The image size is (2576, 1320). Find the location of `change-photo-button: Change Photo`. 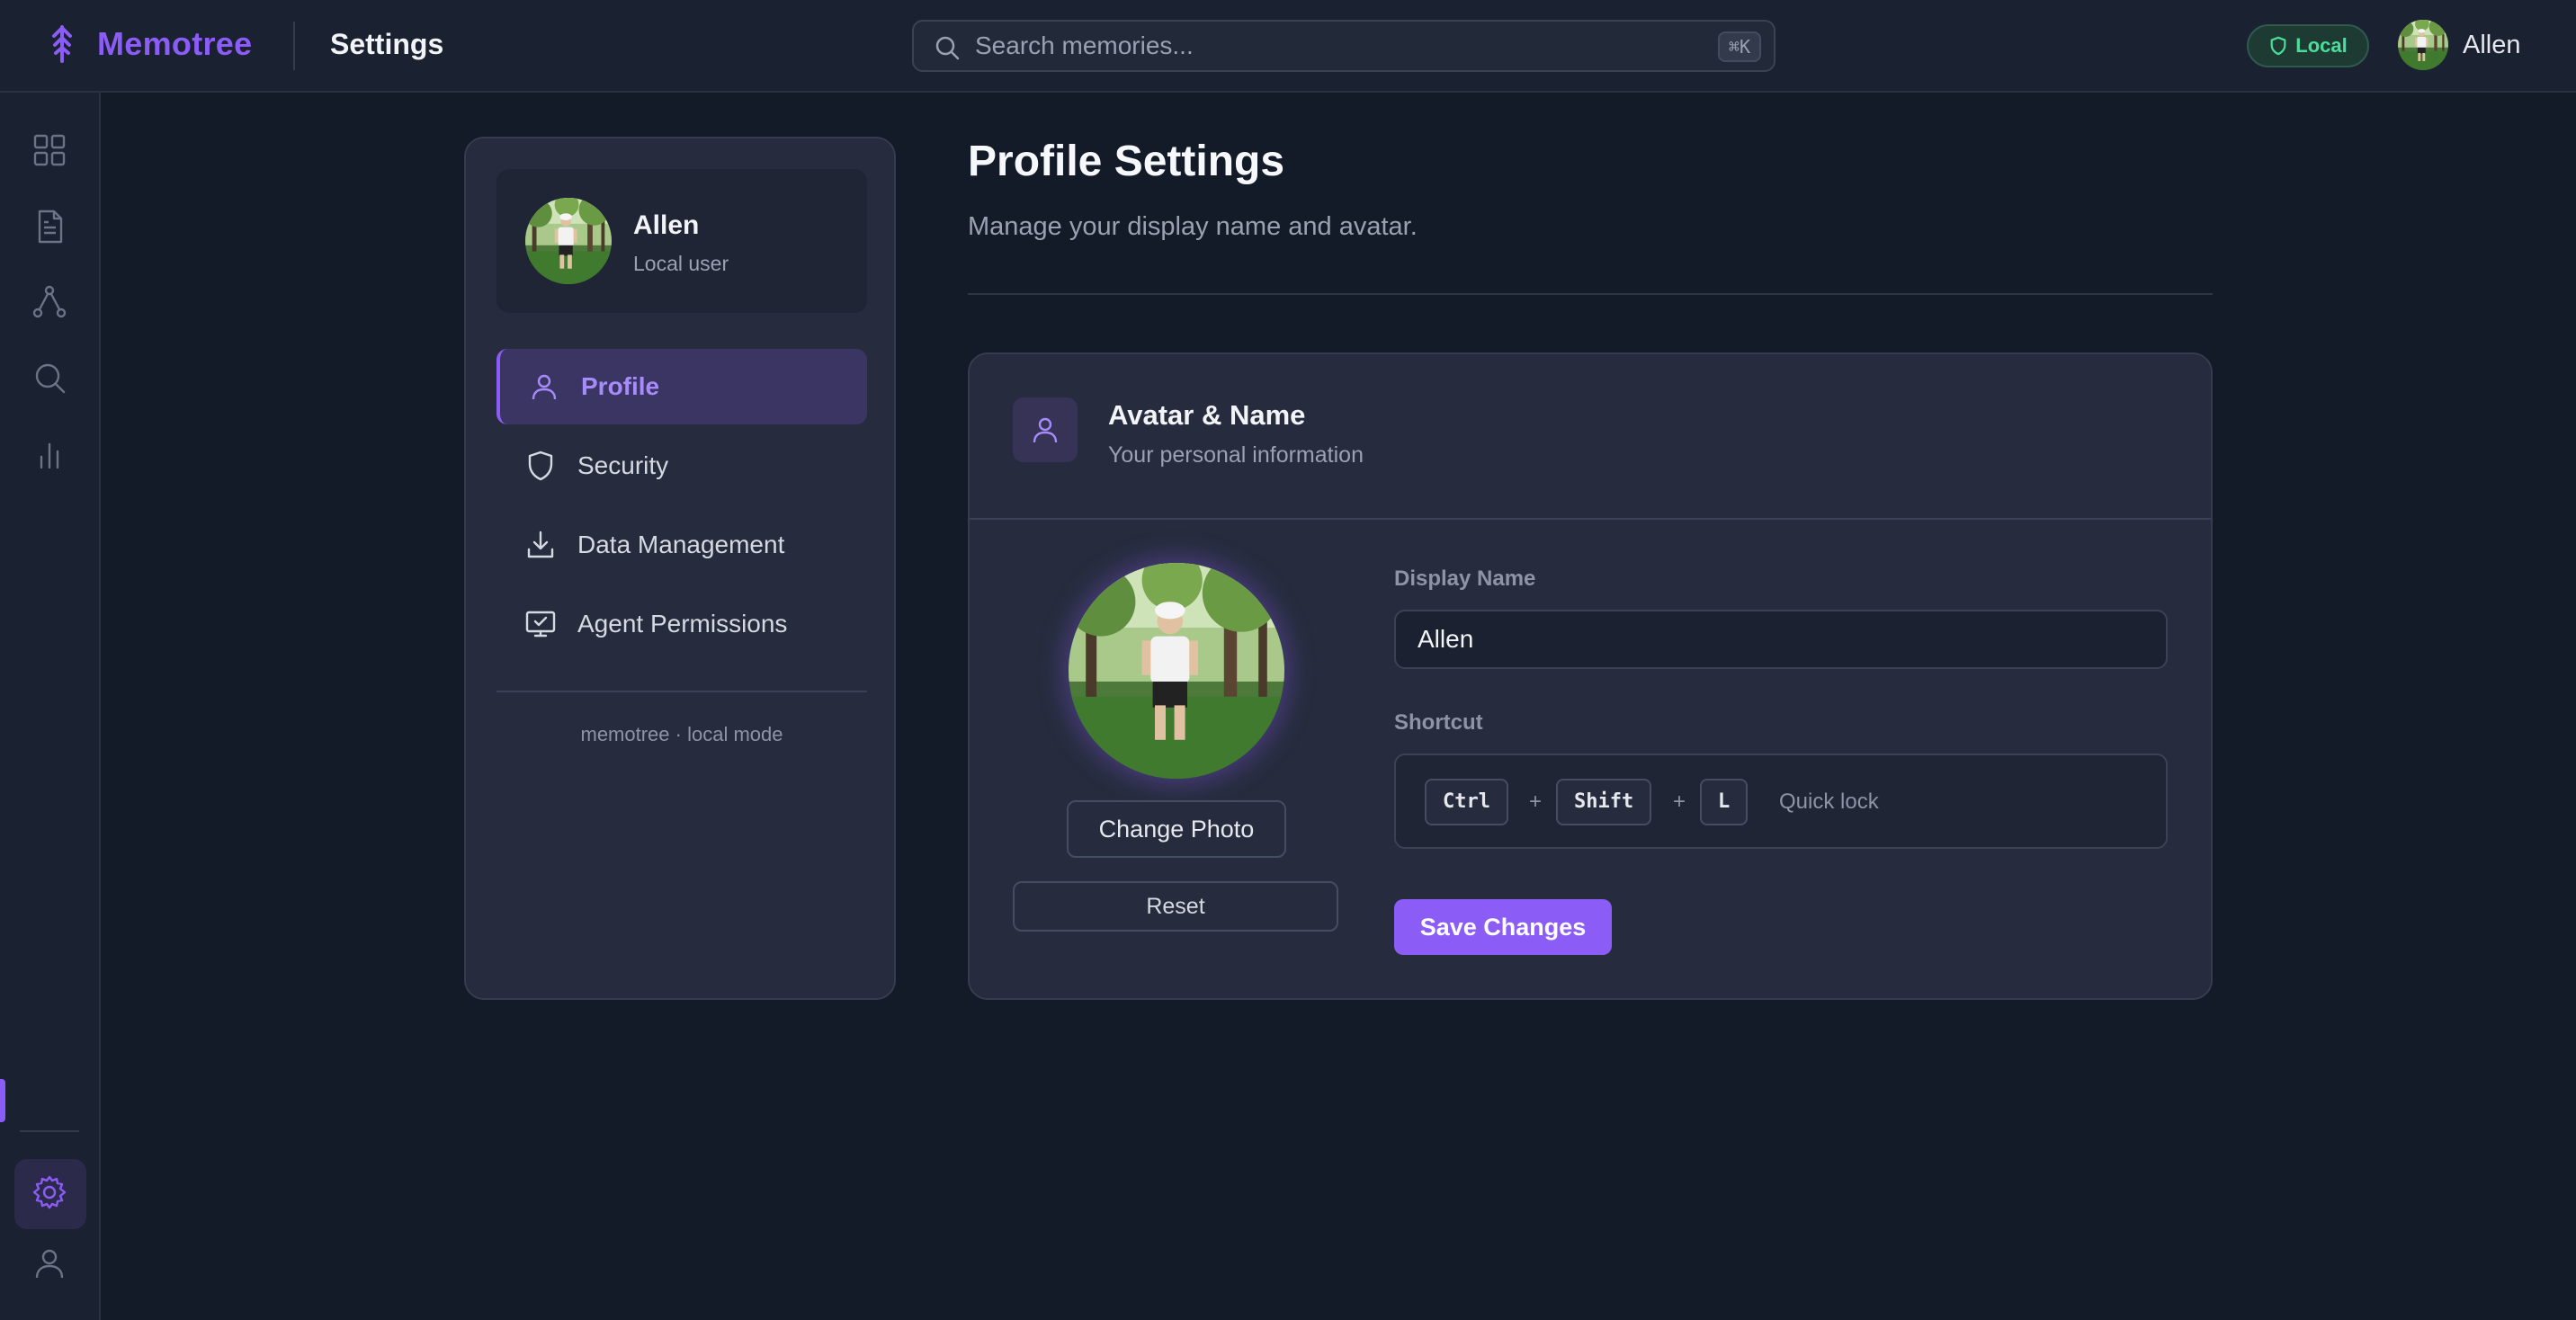

change-photo-button: Change Photo is located at coordinates (1176, 829).